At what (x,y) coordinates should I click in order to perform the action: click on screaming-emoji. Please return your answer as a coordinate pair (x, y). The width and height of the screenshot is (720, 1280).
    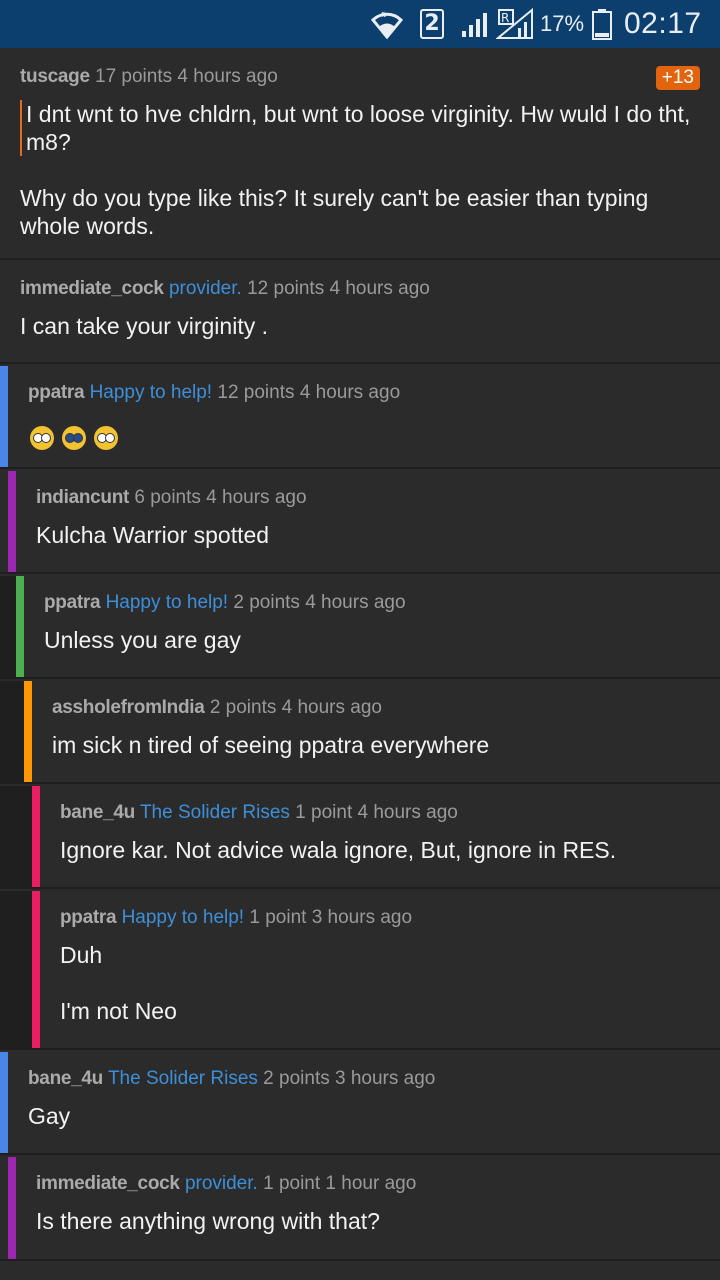
    Looking at the image, I should click on (74, 437).